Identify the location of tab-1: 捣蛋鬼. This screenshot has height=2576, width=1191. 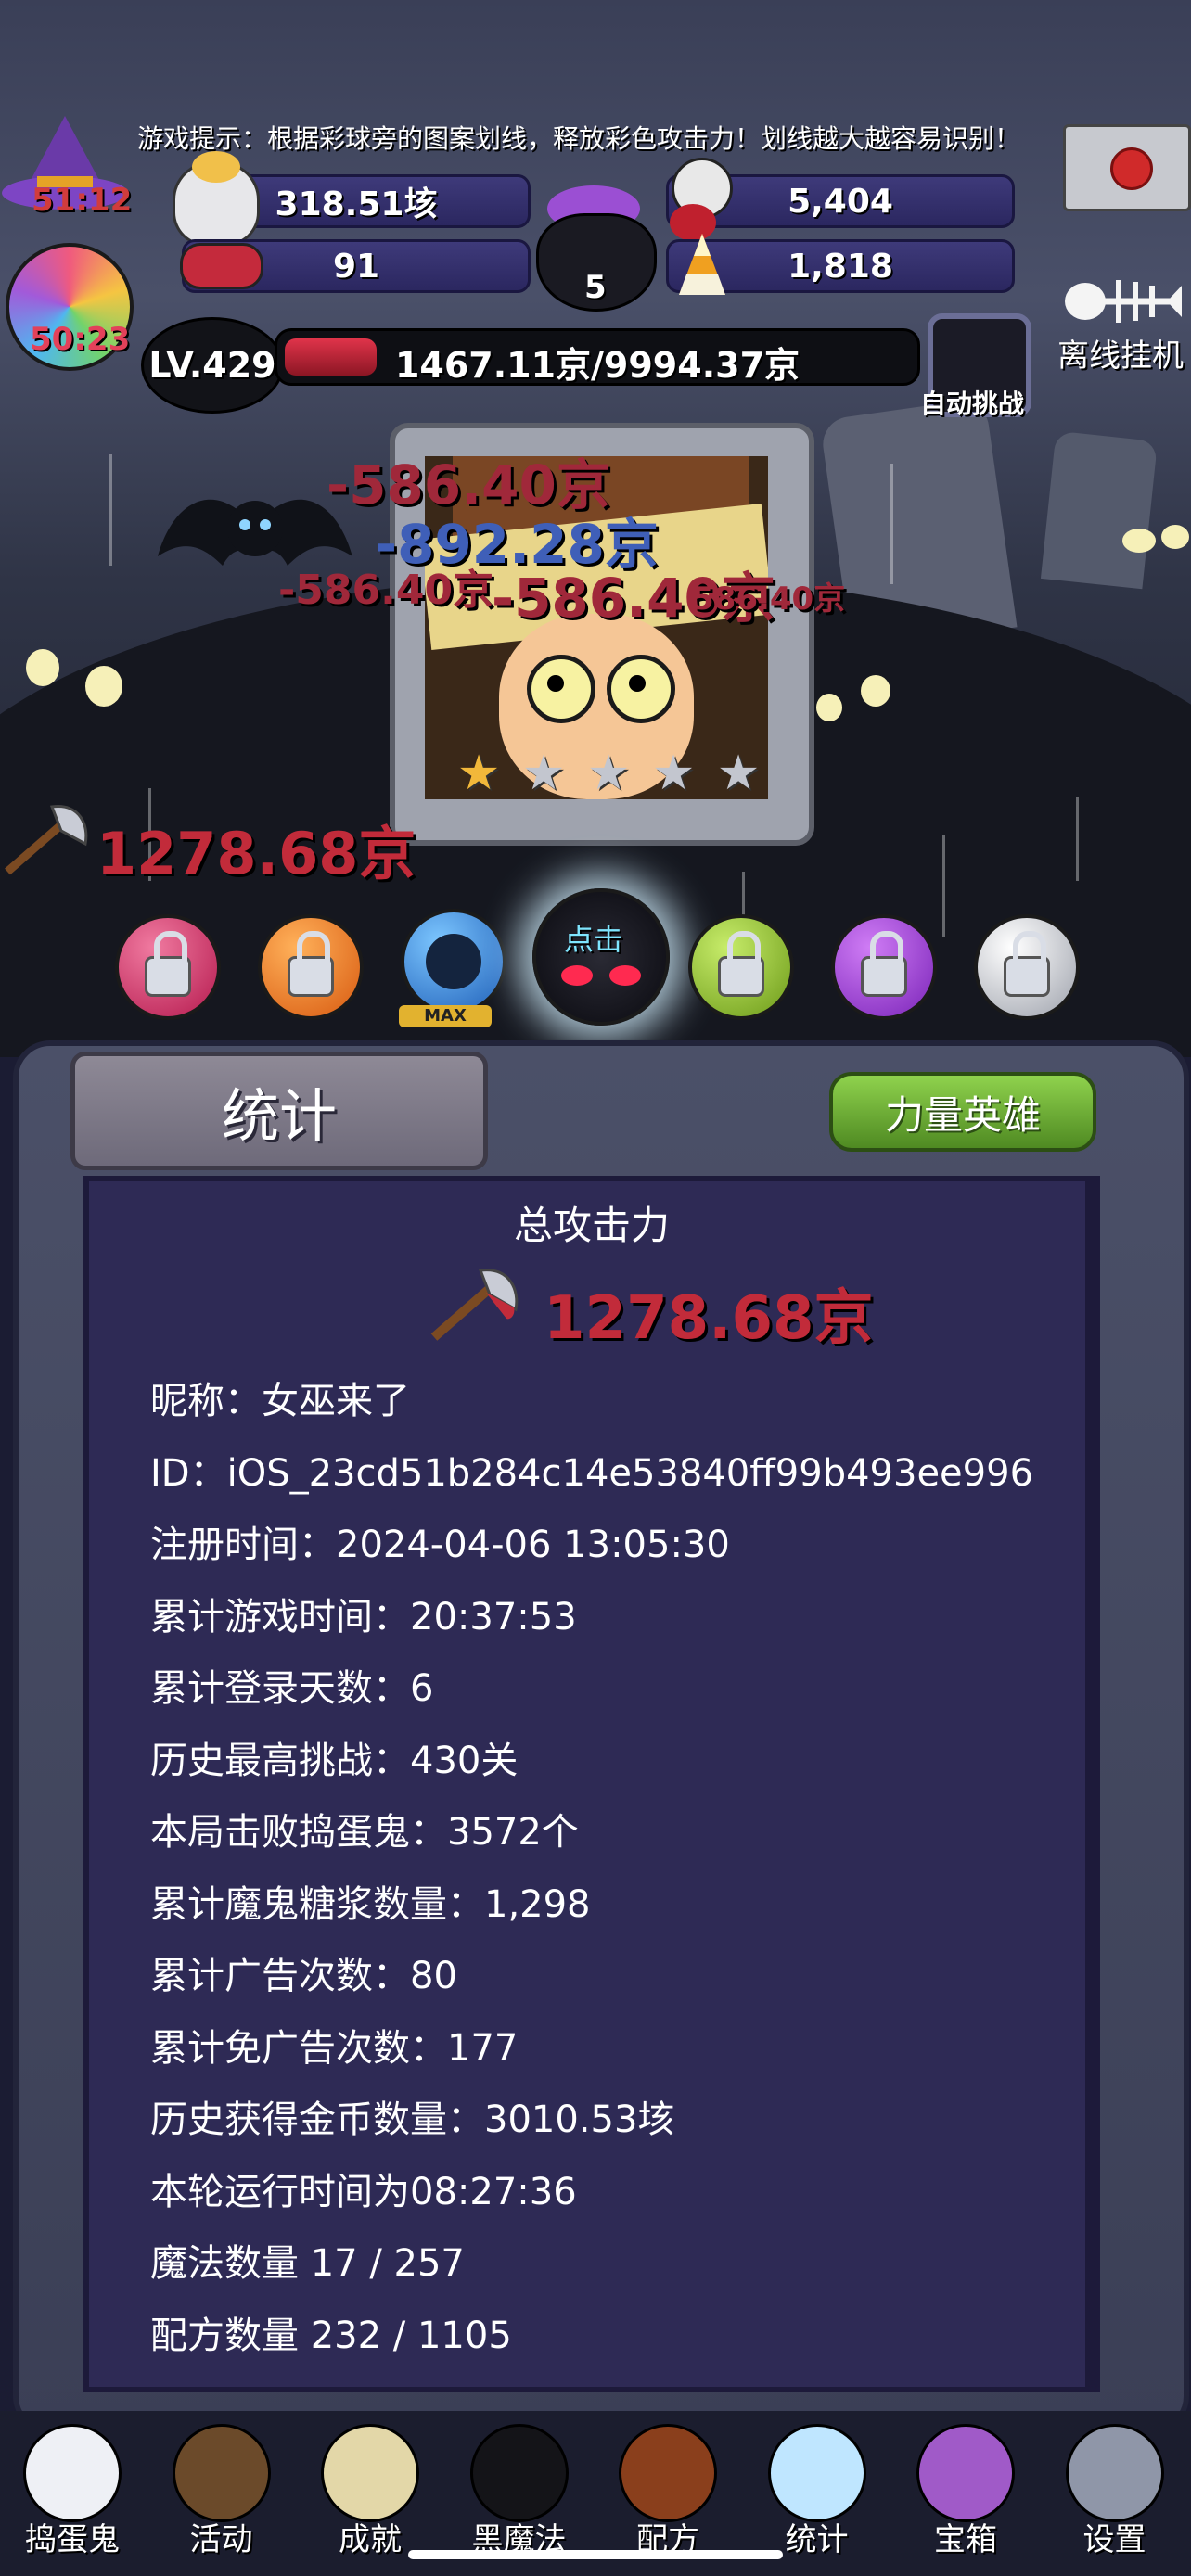
(72, 2495).